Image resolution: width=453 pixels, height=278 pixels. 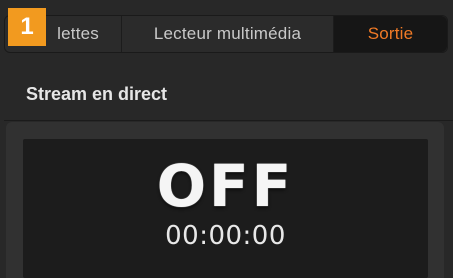 I want to click on tab-output: Sortie, so click(x=390, y=34).